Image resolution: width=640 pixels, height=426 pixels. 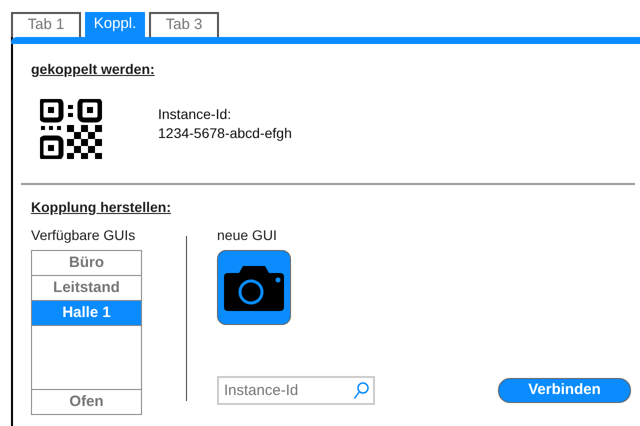 I want to click on search-field: Instance-Id, so click(x=296, y=390).